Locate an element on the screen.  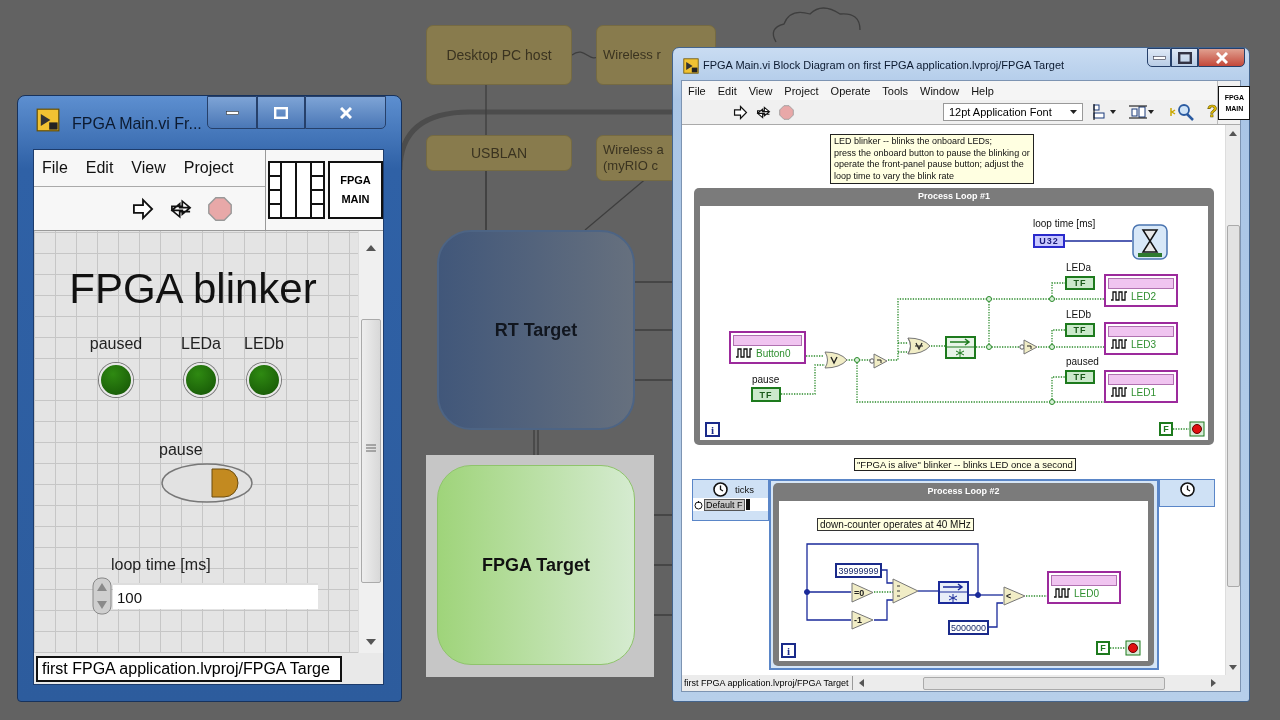
switch-label: pause is located at coordinates (181, 450).